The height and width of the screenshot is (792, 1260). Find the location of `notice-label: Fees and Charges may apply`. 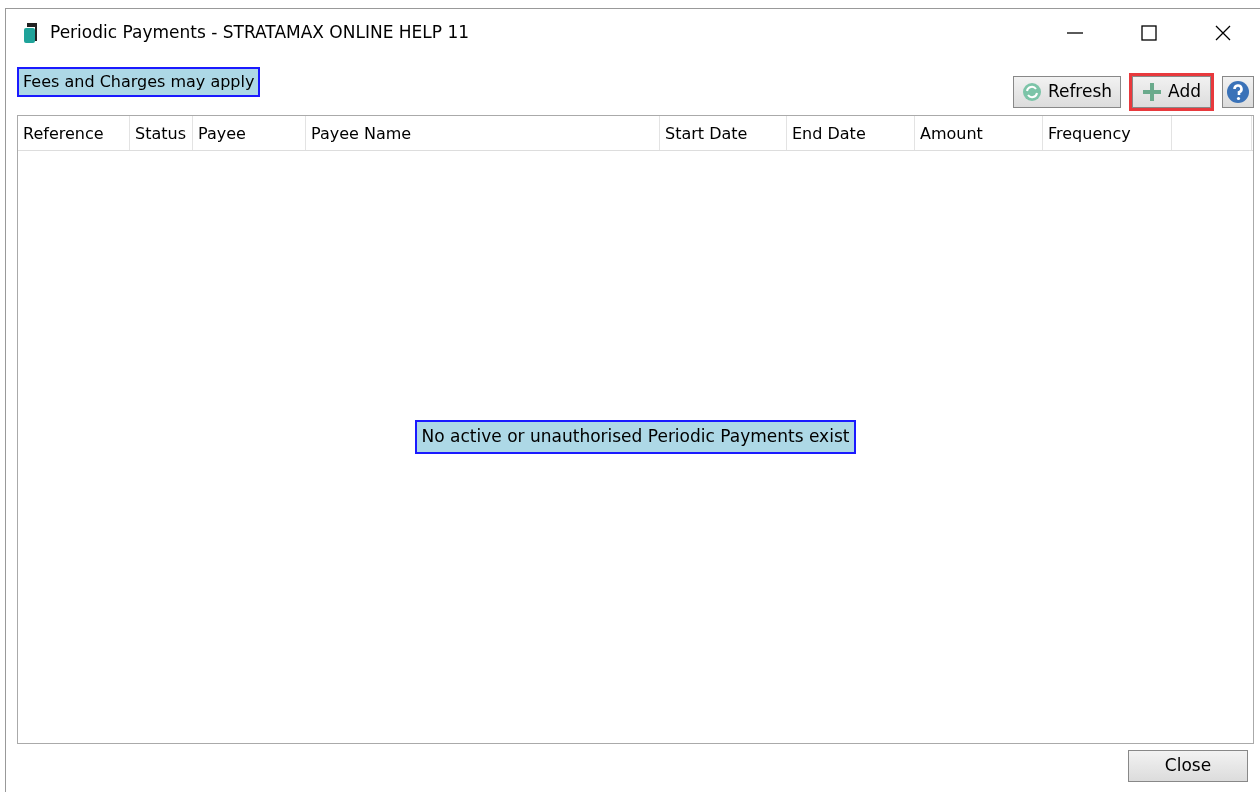

notice-label: Fees and Charges may apply is located at coordinates (139, 82).